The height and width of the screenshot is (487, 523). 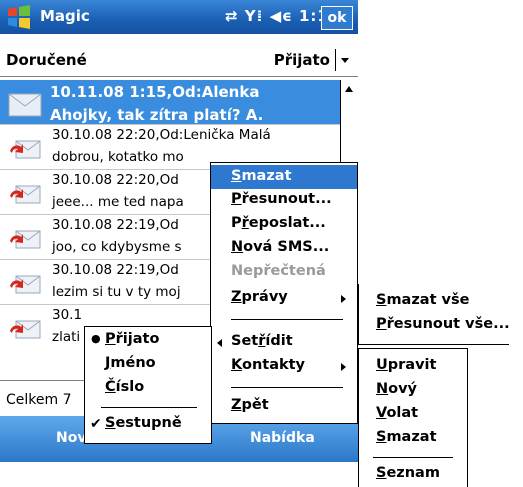 What do you see at coordinates (118, 157) in the screenshot?
I see `message-preview: dobrou, kotatko mo` at bounding box center [118, 157].